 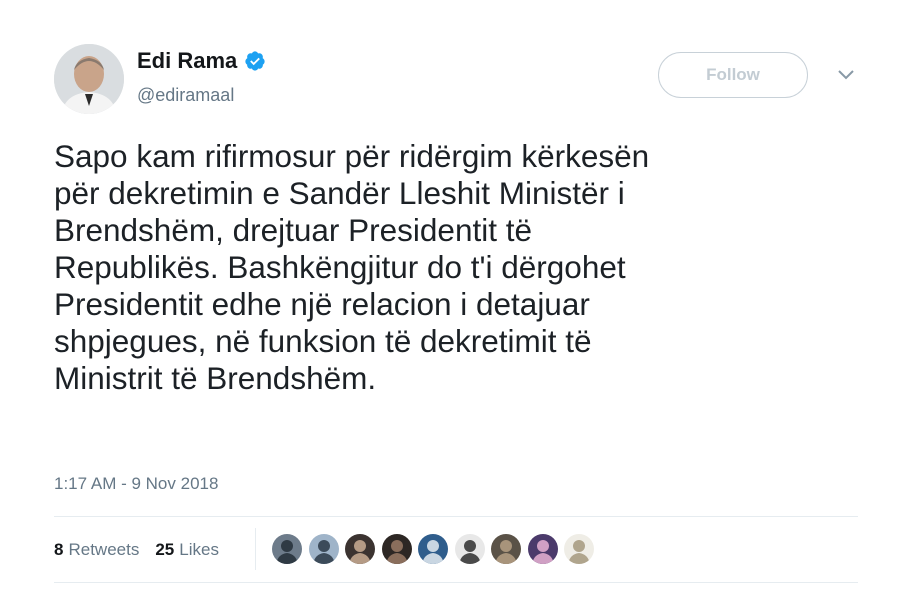 What do you see at coordinates (104, 549) in the screenshot?
I see `retweets-label: Retweets` at bounding box center [104, 549].